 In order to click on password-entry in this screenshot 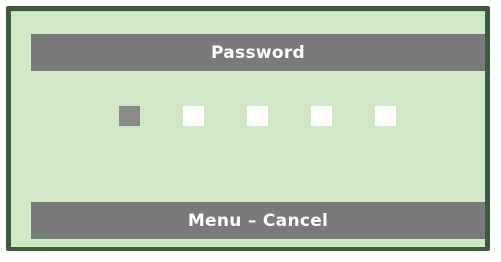, I will do `click(257, 116)`.